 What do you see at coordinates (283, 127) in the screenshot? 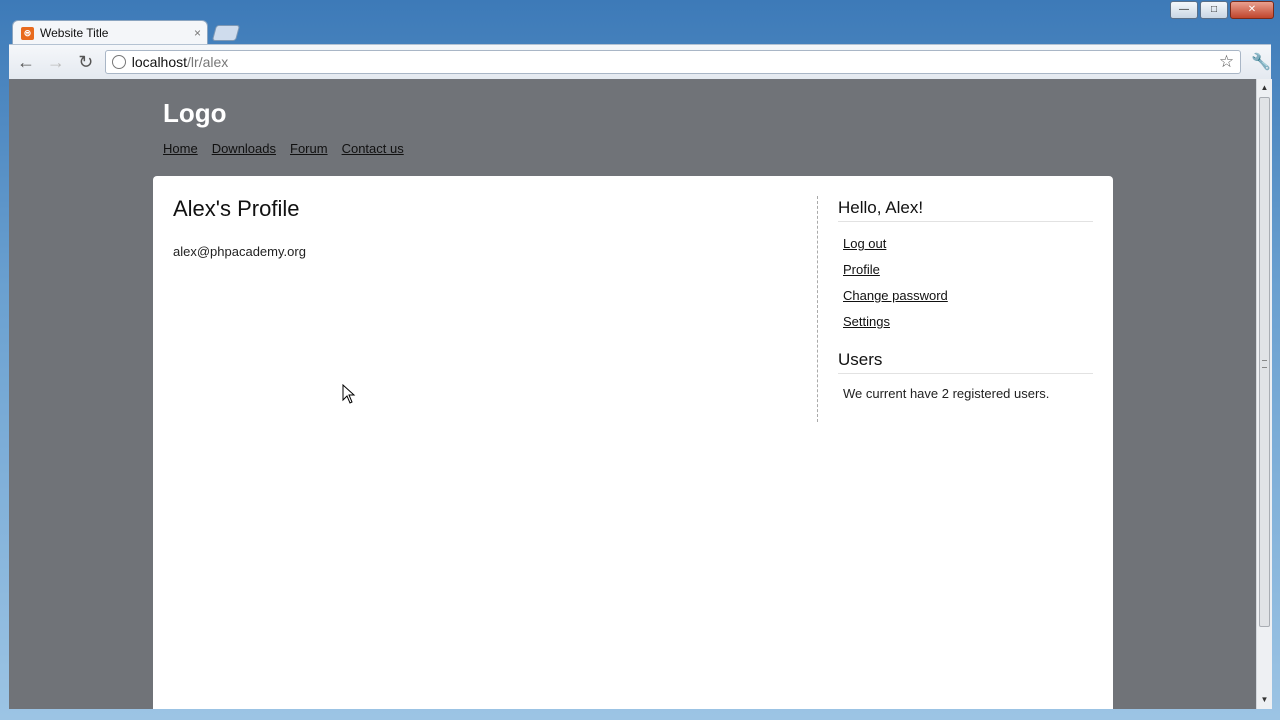
I see `site-header: Logo Home Downloads Forum Contact us` at bounding box center [283, 127].